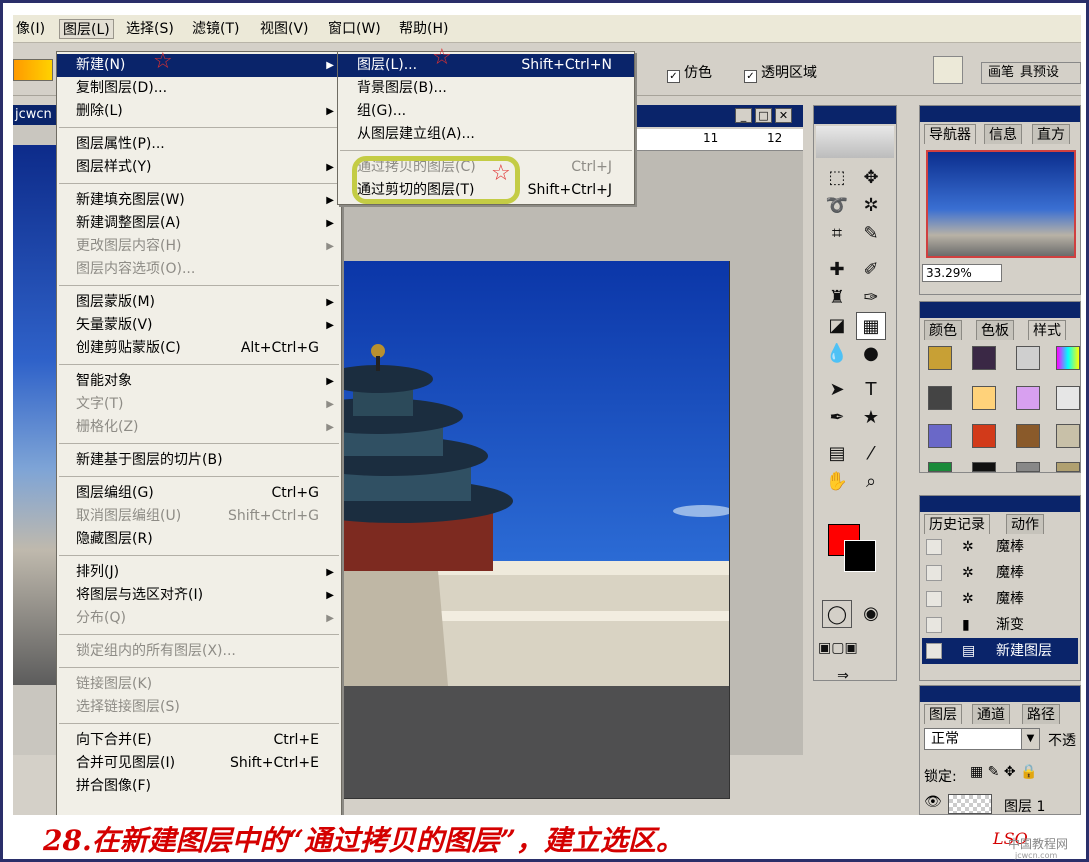 The image size is (1089, 862). I want to click on tab-info: 信息, so click(1003, 134).